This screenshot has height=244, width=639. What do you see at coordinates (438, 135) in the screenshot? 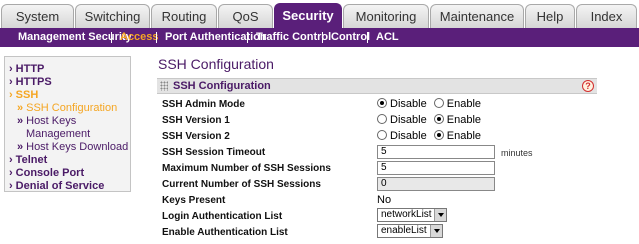
I see `ssh-version2-enable-radio` at bounding box center [438, 135].